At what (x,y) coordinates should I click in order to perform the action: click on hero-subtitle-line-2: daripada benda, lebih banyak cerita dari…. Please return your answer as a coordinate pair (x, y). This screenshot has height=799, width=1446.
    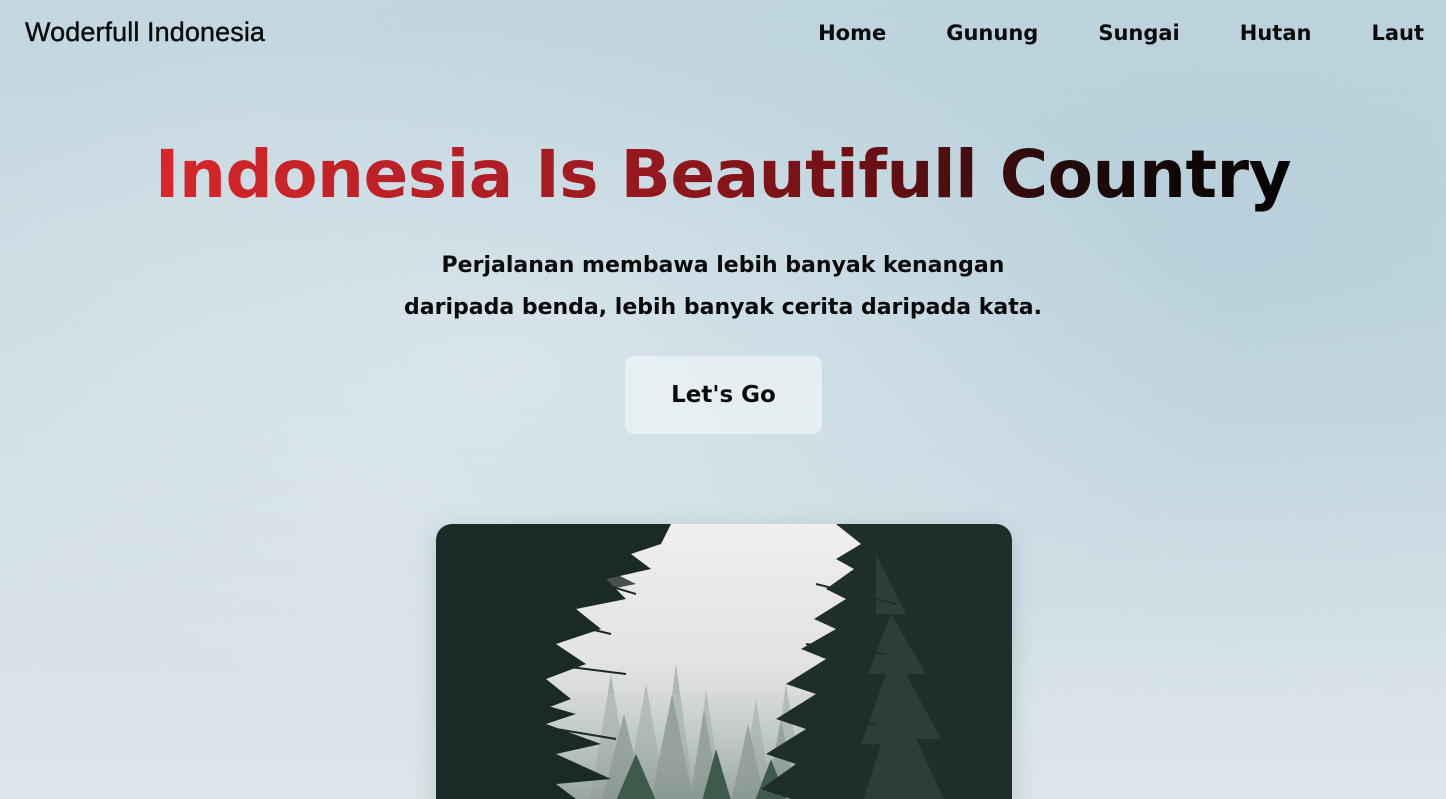
    Looking at the image, I should click on (723, 307).